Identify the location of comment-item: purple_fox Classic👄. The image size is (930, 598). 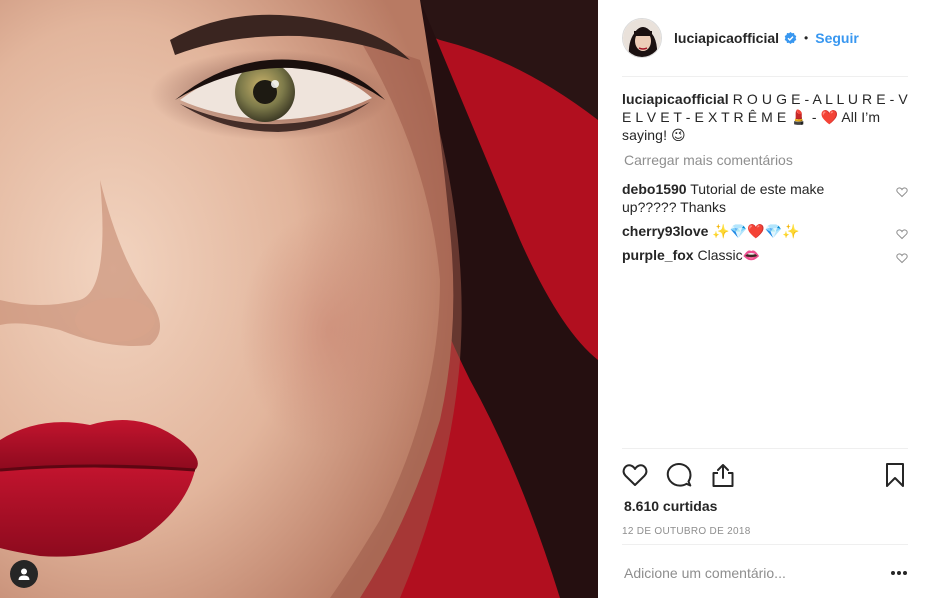
(765, 255).